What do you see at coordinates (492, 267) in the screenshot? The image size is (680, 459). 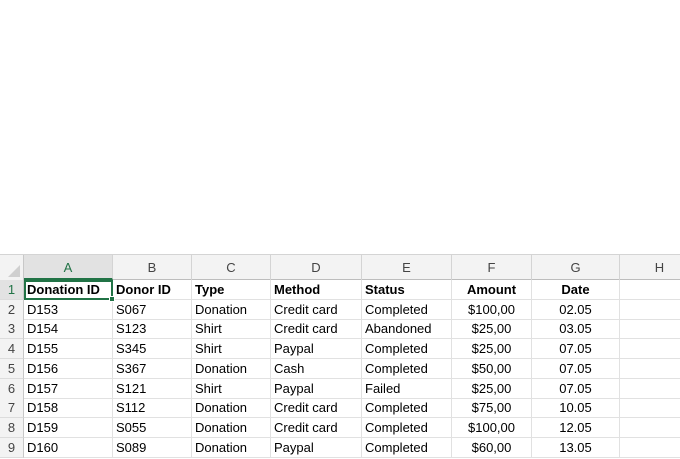 I see `column-header-f: F` at bounding box center [492, 267].